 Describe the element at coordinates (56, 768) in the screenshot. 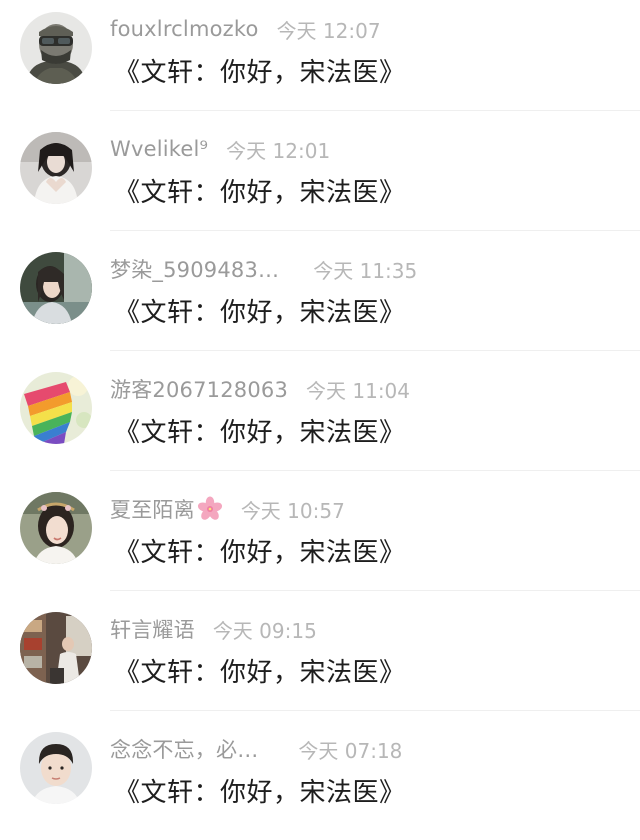

I see `young-man-avatar` at that location.